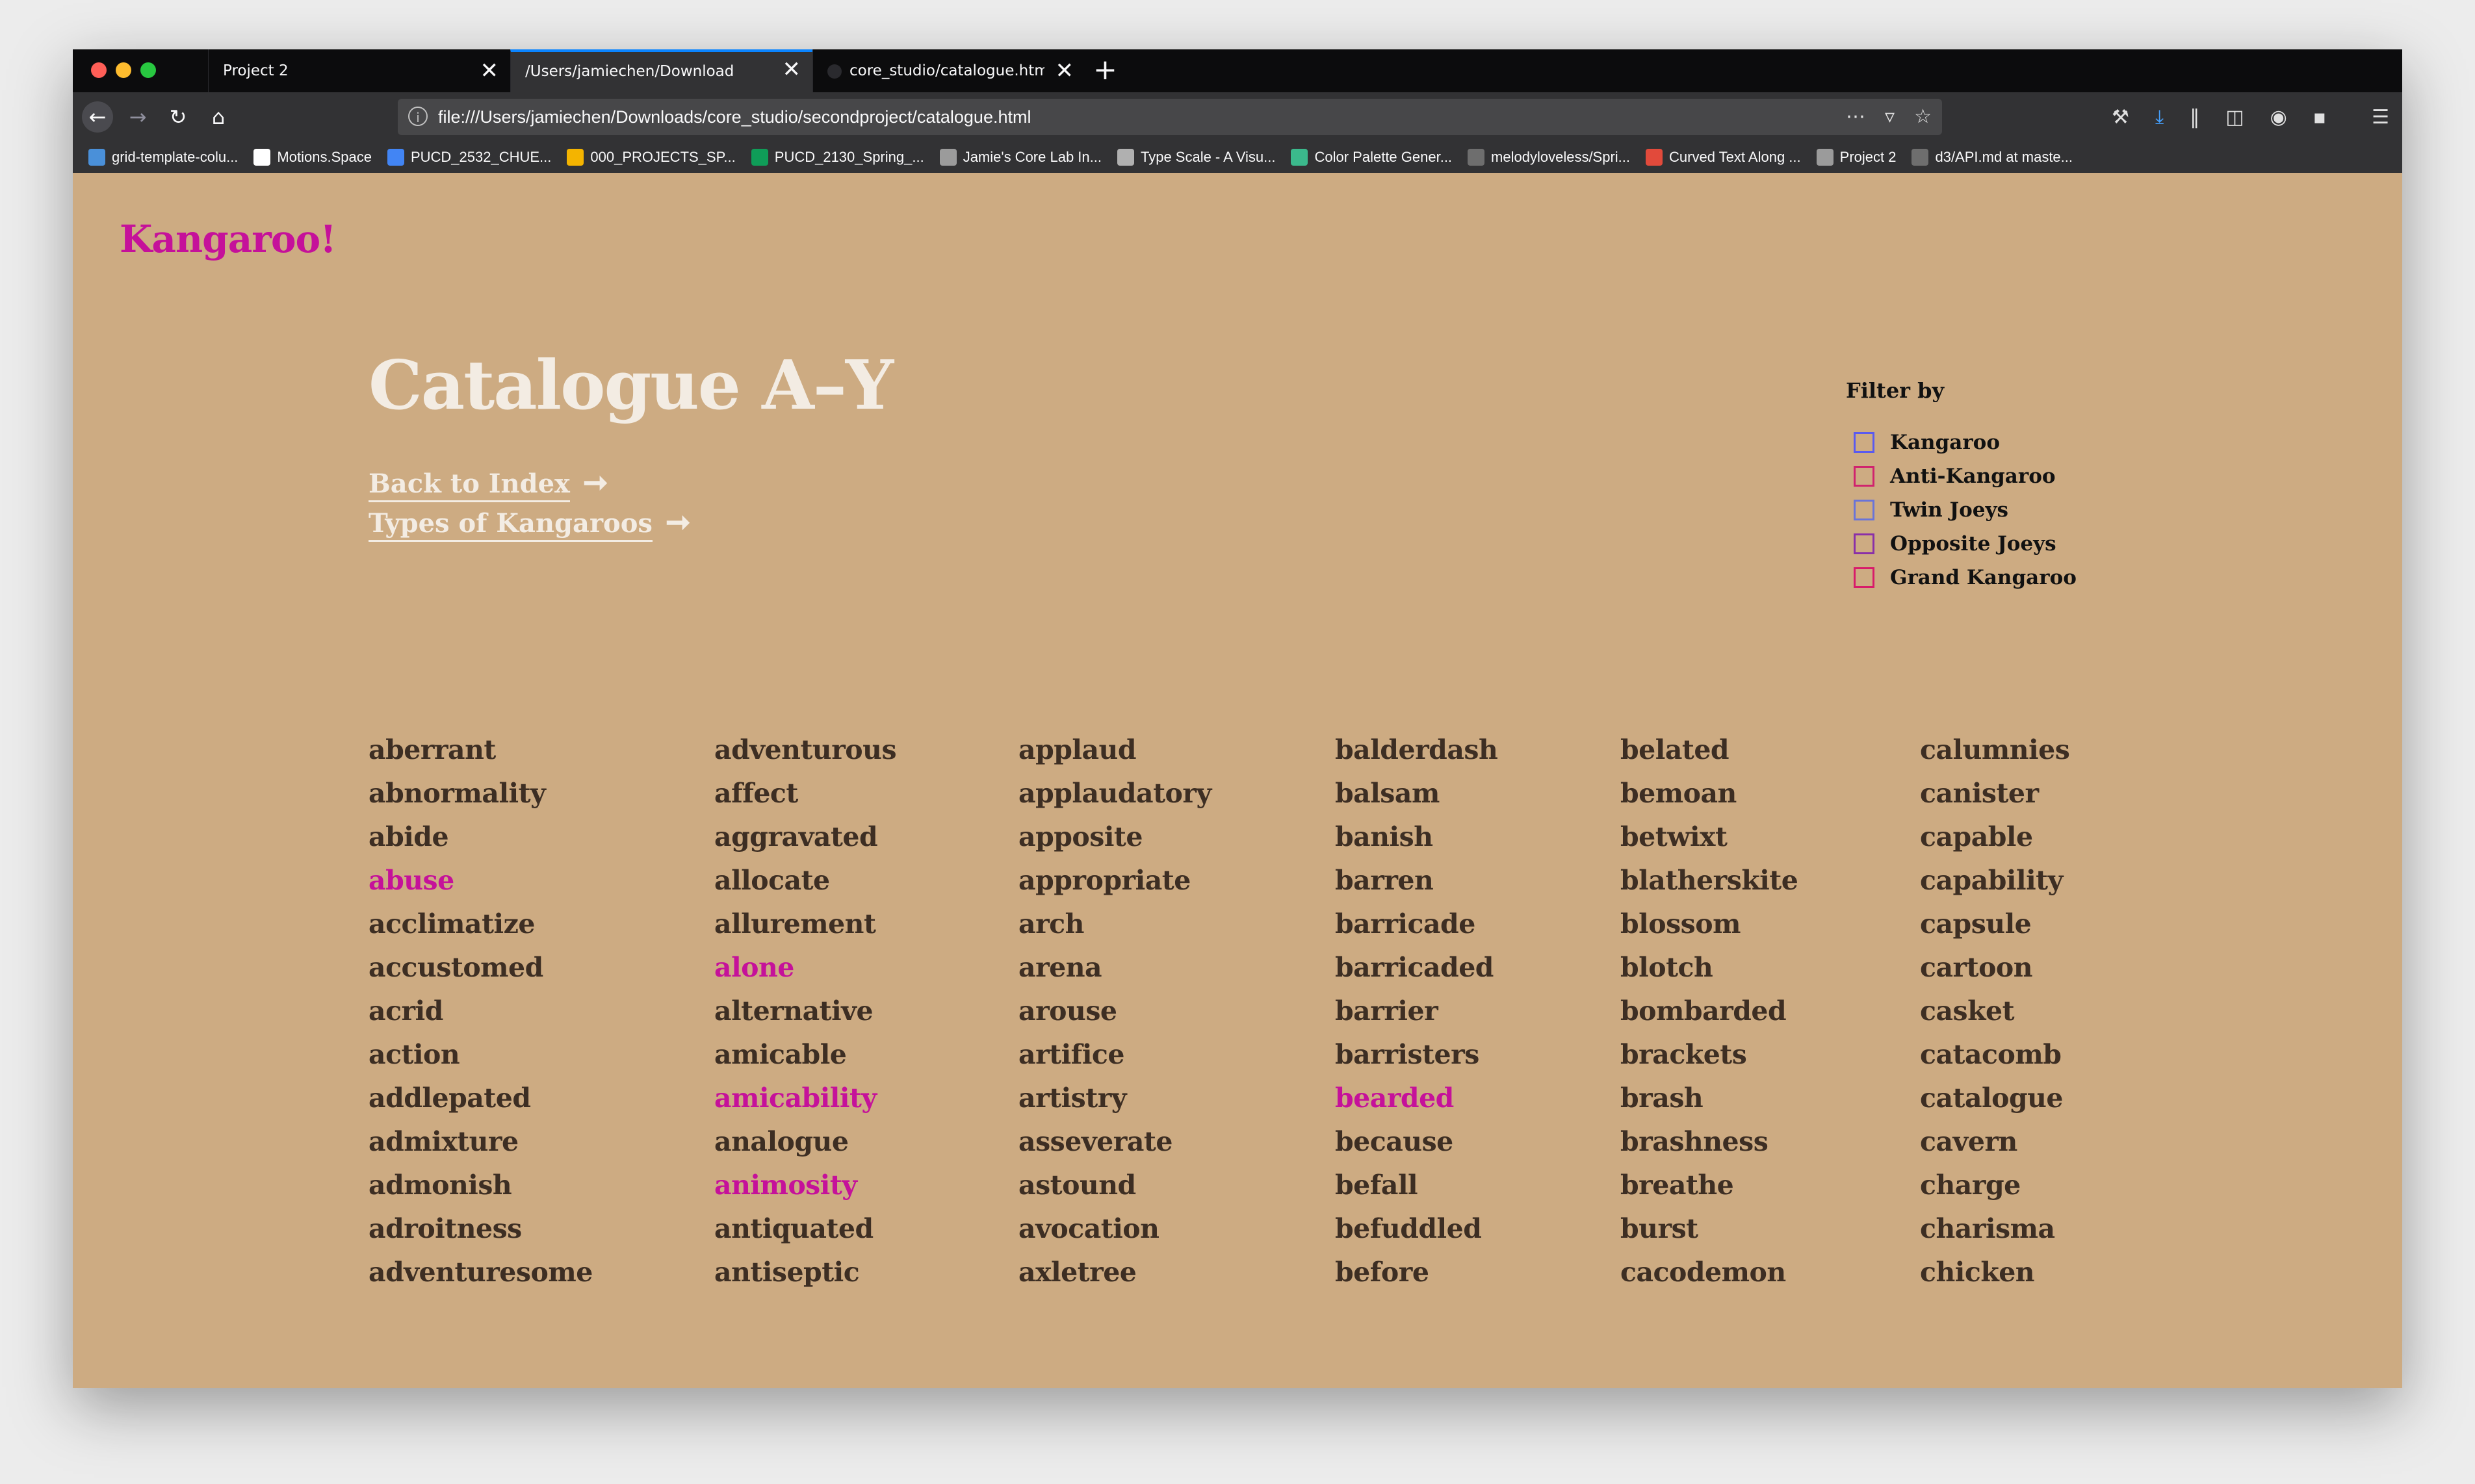  What do you see at coordinates (805, 1186) in the screenshot?
I see `catalogue-word-link: animosity` at bounding box center [805, 1186].